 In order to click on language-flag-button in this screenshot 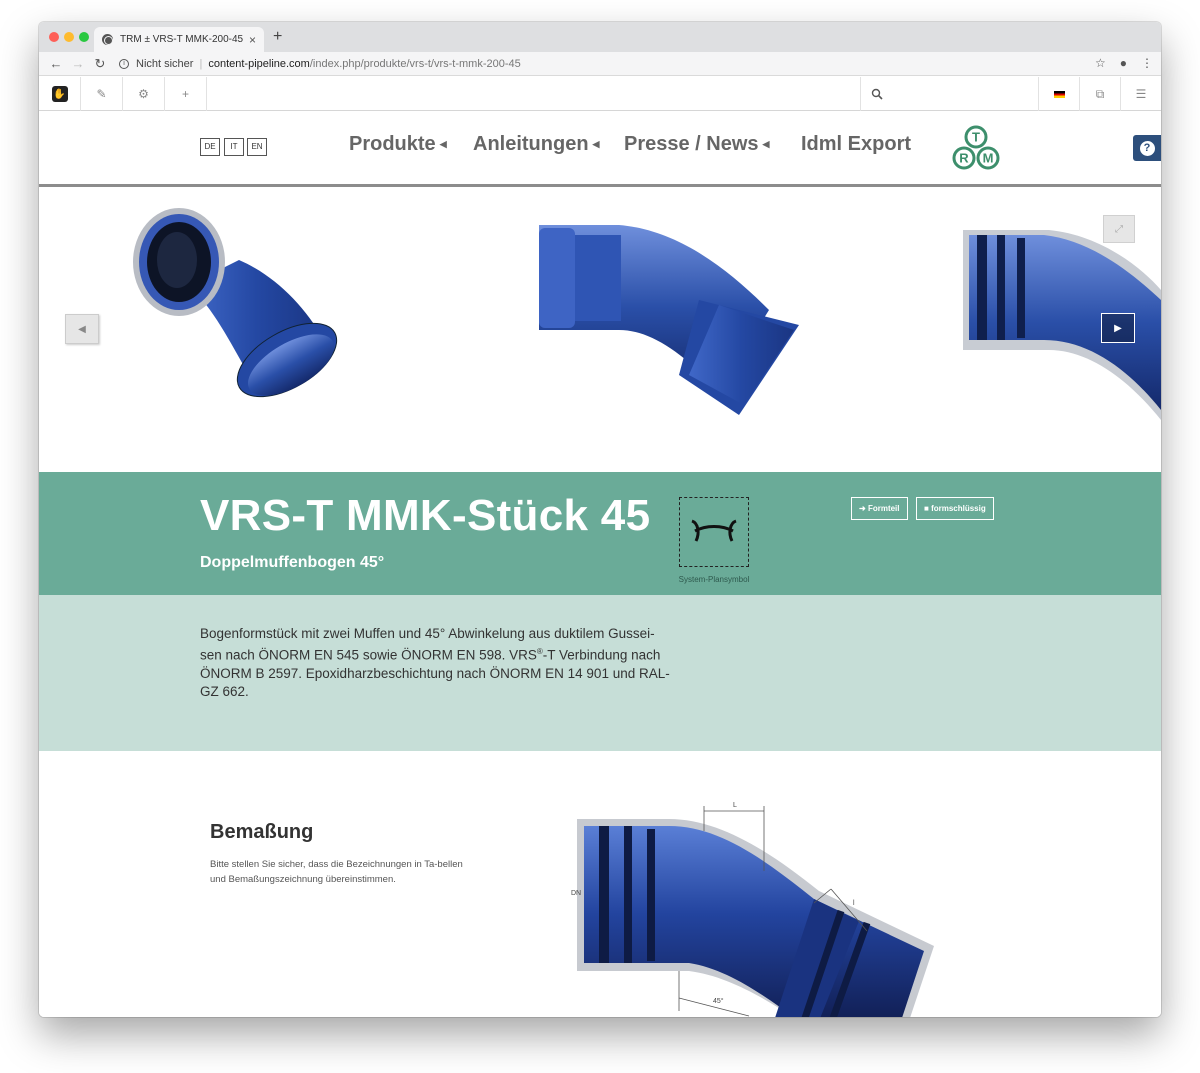, I will do `click(1058, 94)`.